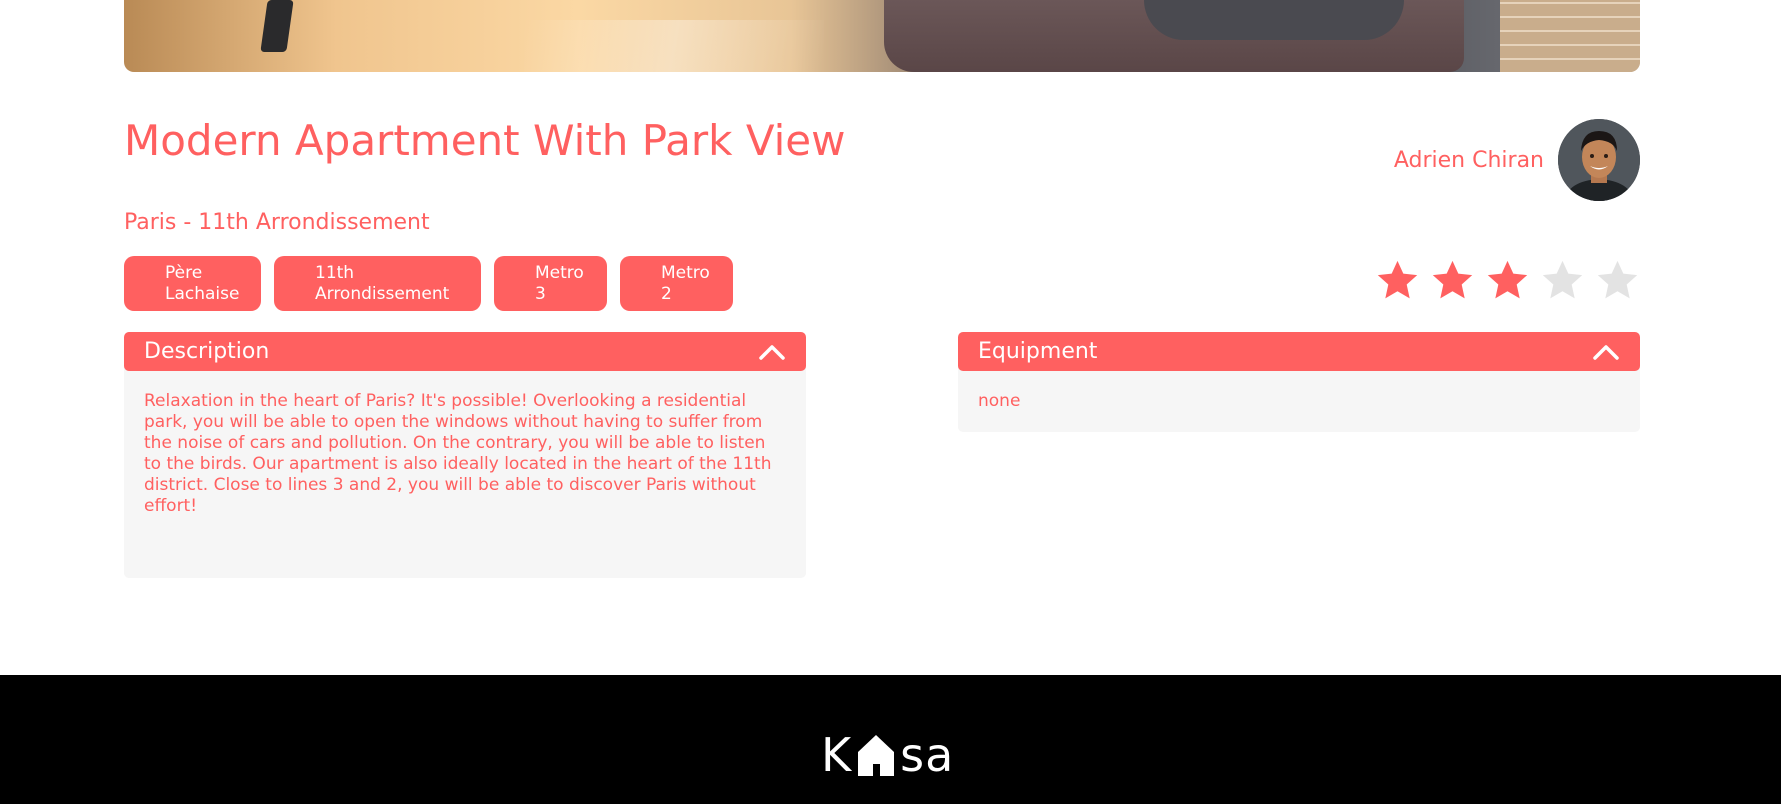 The width and height of the screenshot is (1781, 804). I want to click on avatar-portrait, so click(1599, 160).